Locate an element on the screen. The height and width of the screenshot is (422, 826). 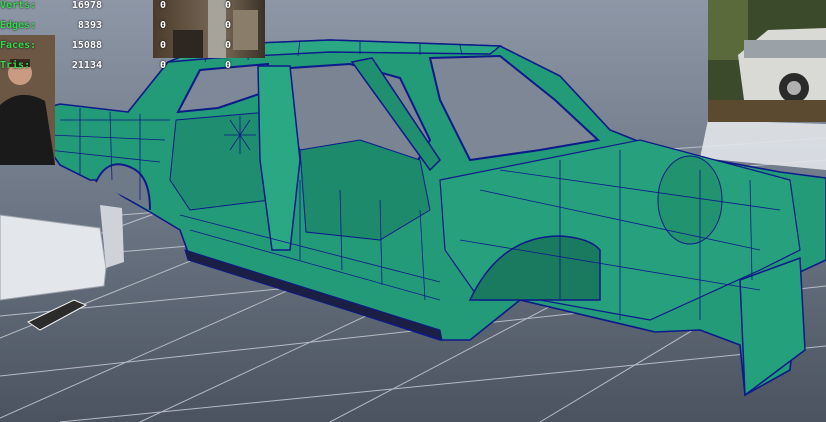
hud-count: 8393 is located at coordinates (89, 25).